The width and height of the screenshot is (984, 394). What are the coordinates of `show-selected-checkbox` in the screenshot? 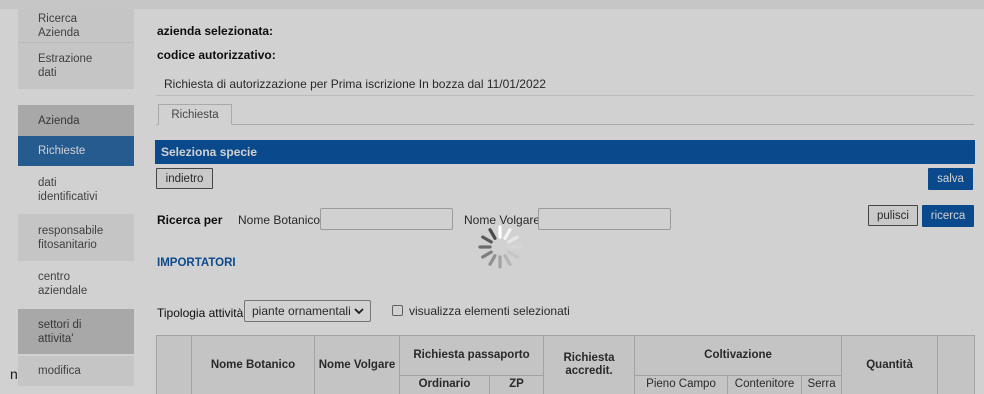 It's located at (397, 310).